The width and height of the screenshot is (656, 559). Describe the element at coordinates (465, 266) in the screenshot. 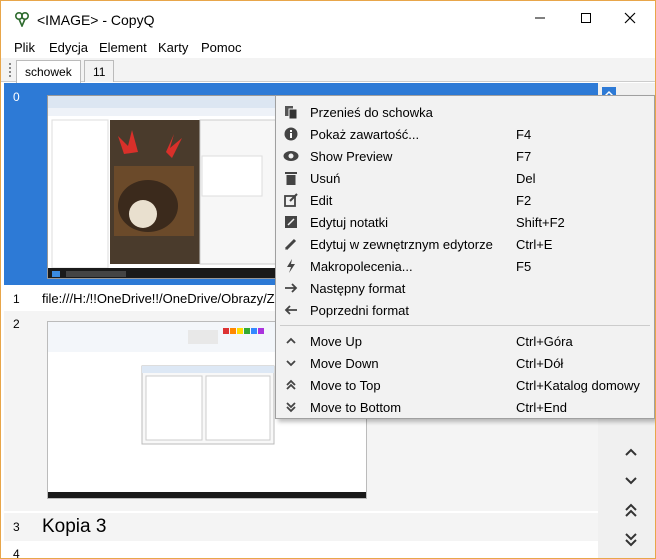

I see `menu-item-commands: Makropolecenia... F5` at that location.